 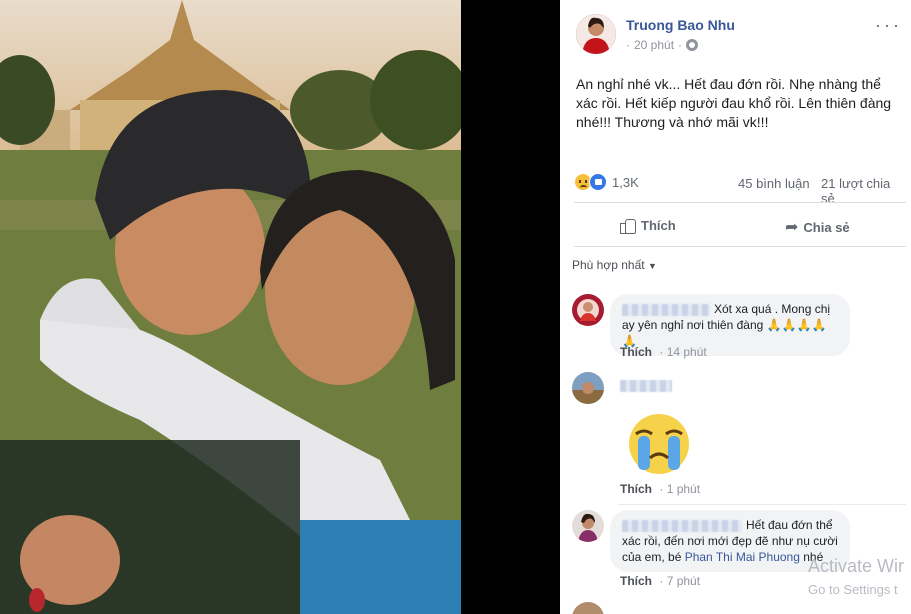 I want to click on comment-actions: Thích · 7 phút, so click(x=660, y=581).